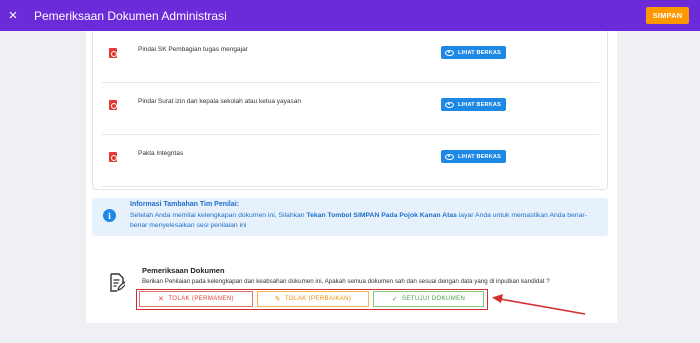 The width and height of the screenshot is (700, 343). I want to click on top-bar: × Pemeriksaan Dokumen Administrasi, so click(350, 15).